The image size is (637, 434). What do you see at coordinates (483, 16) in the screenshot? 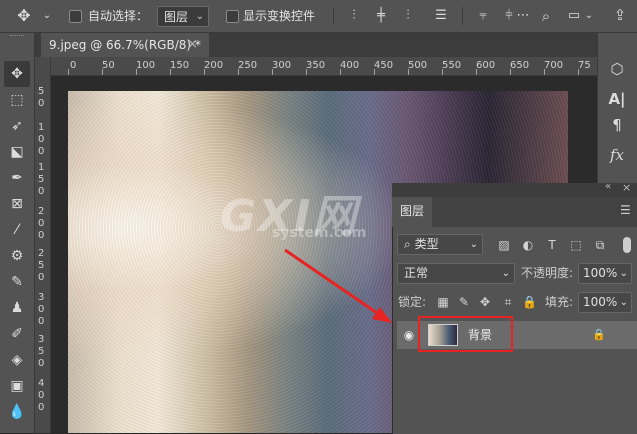
I see `align-top-icon: ⫧` at bounding box center [483, 16].